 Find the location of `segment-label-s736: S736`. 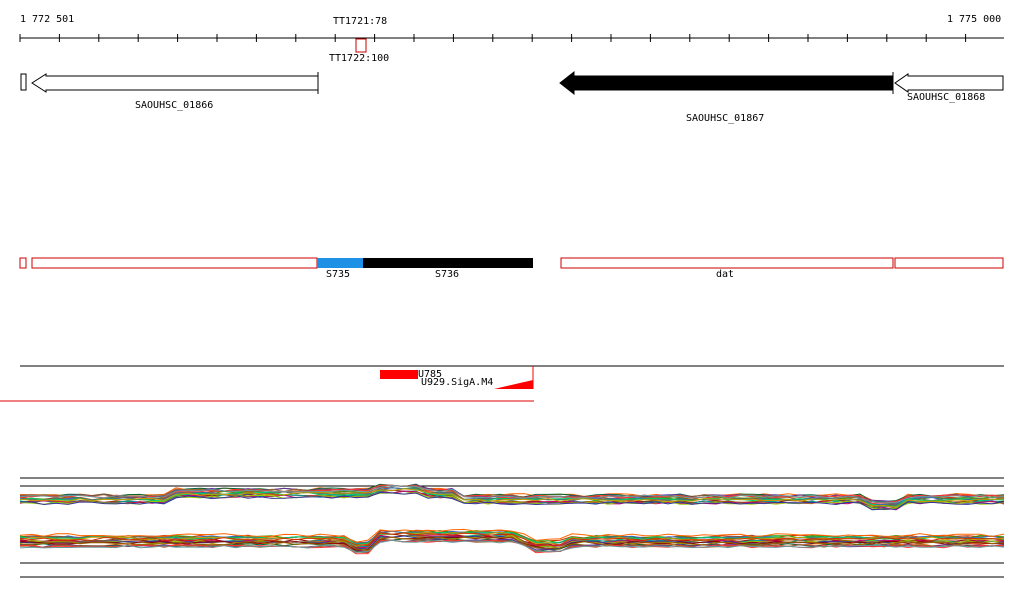

segment-label-s736: S736 is located at coordinates (447, 274).